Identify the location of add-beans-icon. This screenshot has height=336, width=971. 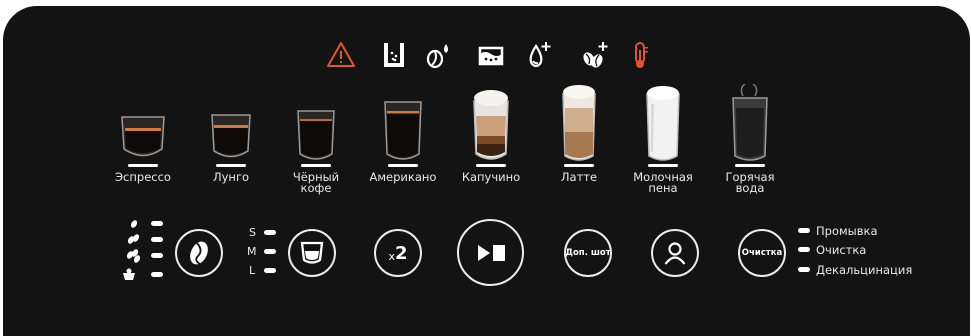
(595, 55).